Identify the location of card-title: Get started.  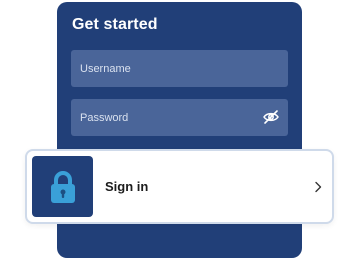
(115, 24).